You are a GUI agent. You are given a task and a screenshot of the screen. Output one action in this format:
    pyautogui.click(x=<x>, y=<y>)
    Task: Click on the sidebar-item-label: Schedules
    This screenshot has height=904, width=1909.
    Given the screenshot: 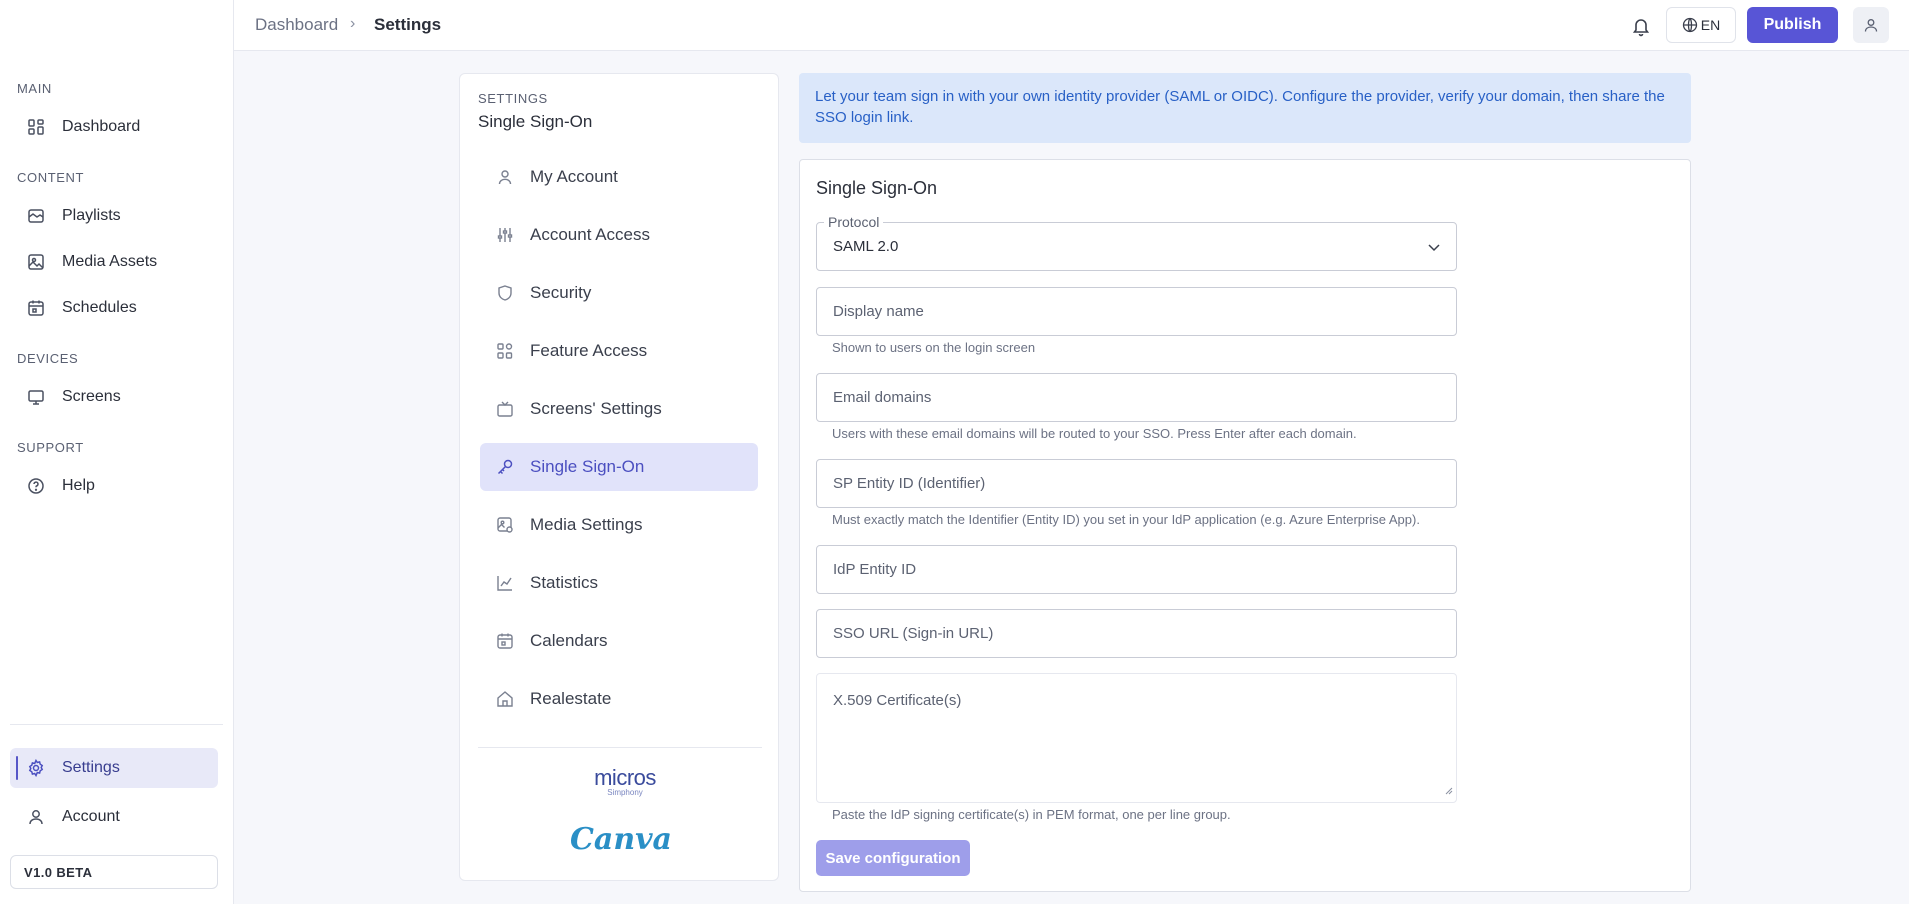 What is the action you would take?
    pyautogui.click(x=99, y=307)
    